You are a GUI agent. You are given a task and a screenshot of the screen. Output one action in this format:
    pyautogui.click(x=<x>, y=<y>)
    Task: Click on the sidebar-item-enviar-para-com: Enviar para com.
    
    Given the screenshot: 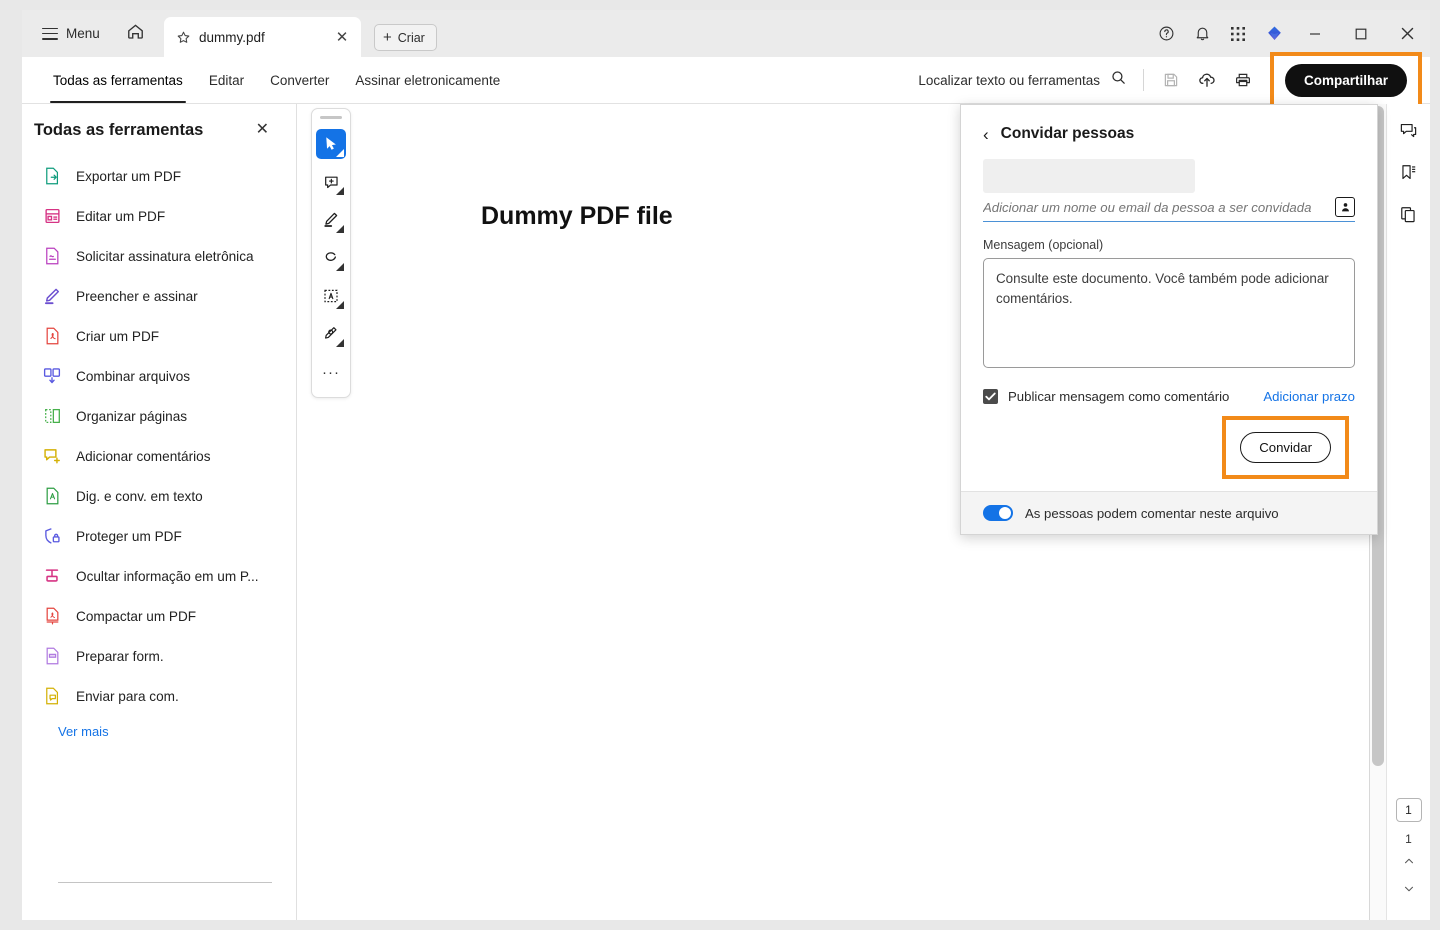 What is the action you would take?
    pyautogui.click(x=159, y=696)
    